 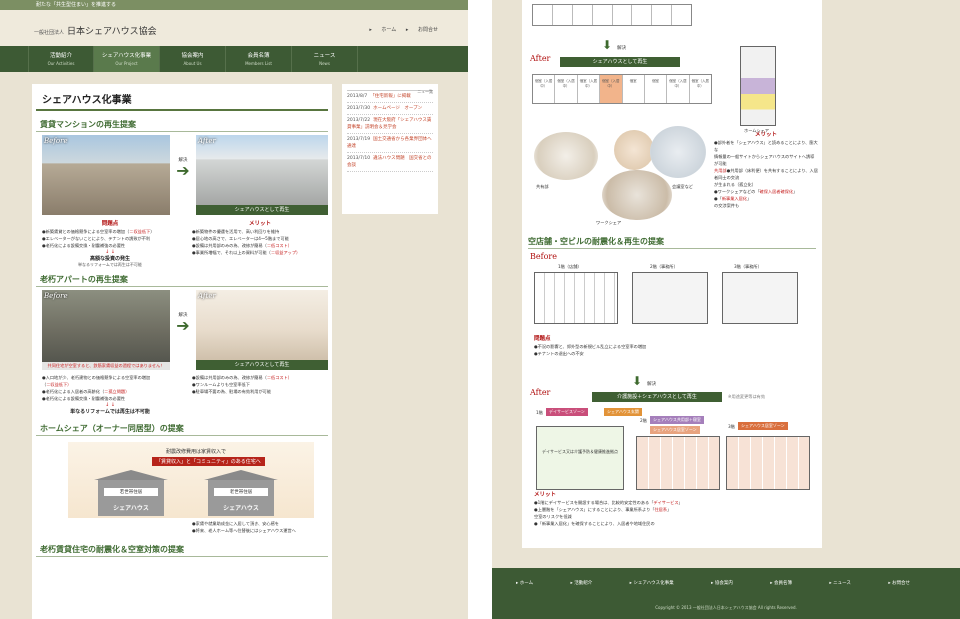 I want to click on nav-item-project: シェアハウス化事業 Our Project, so click(x=127, y=59).